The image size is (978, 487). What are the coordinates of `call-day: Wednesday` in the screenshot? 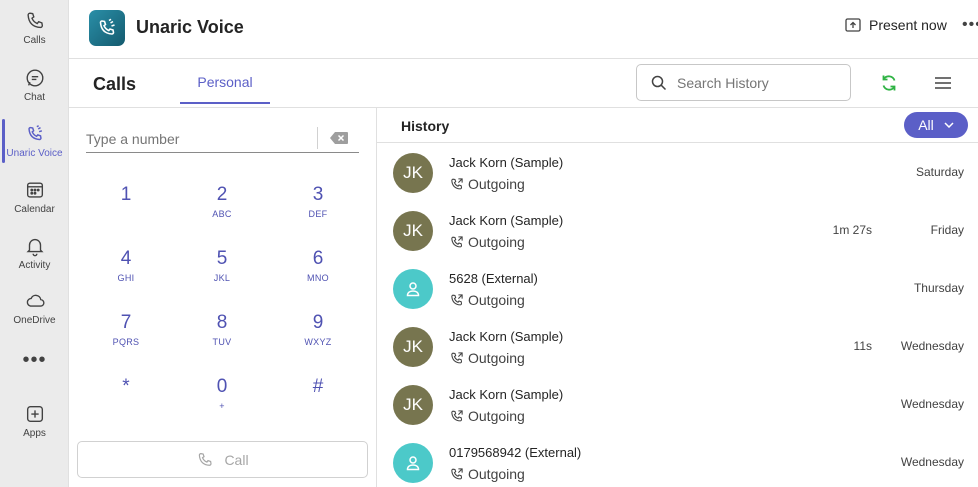 It's located at (932, 462).